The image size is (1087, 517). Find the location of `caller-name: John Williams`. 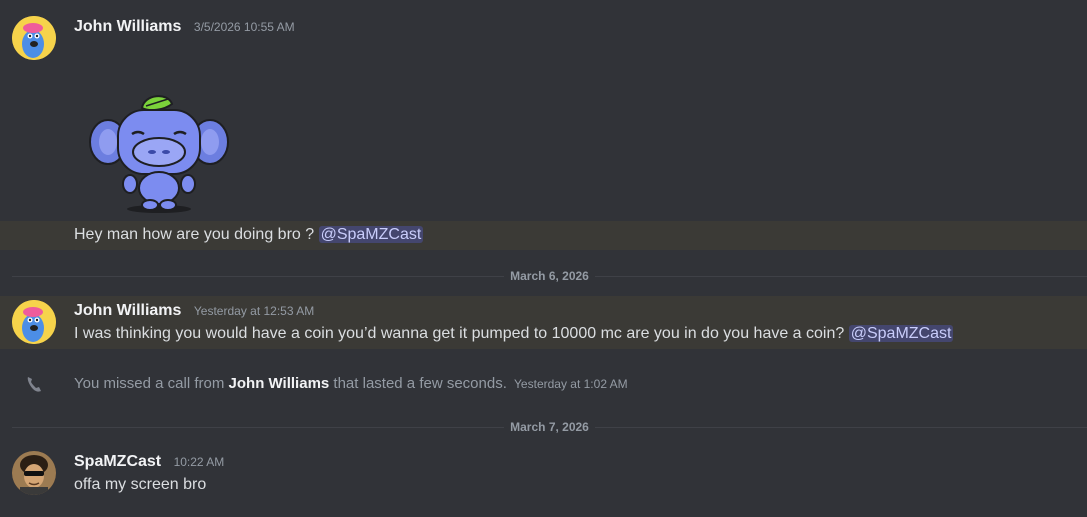

caller-name: John Williams is located at coordinates (279, 383).